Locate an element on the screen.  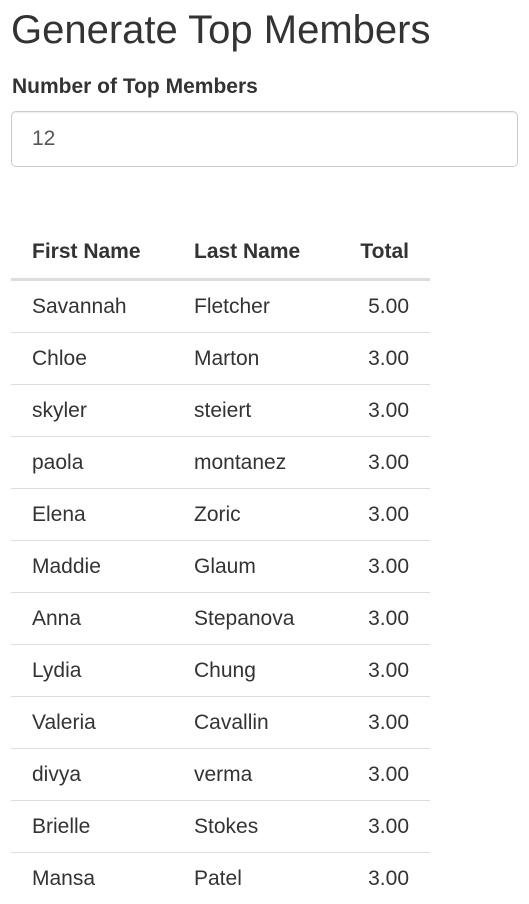
table-header-row: First Name Last Name Total is located at coordinates (220, 253).